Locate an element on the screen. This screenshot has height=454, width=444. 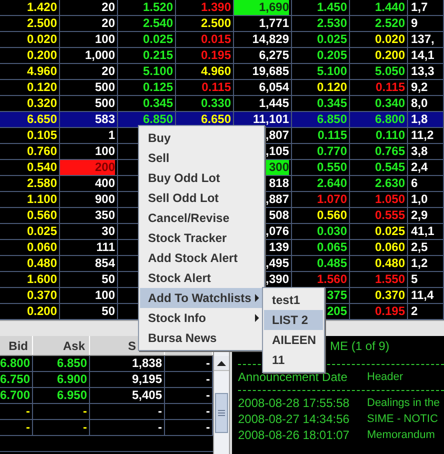
quote-cell: 2.580 is located at coordinates (41, 183).